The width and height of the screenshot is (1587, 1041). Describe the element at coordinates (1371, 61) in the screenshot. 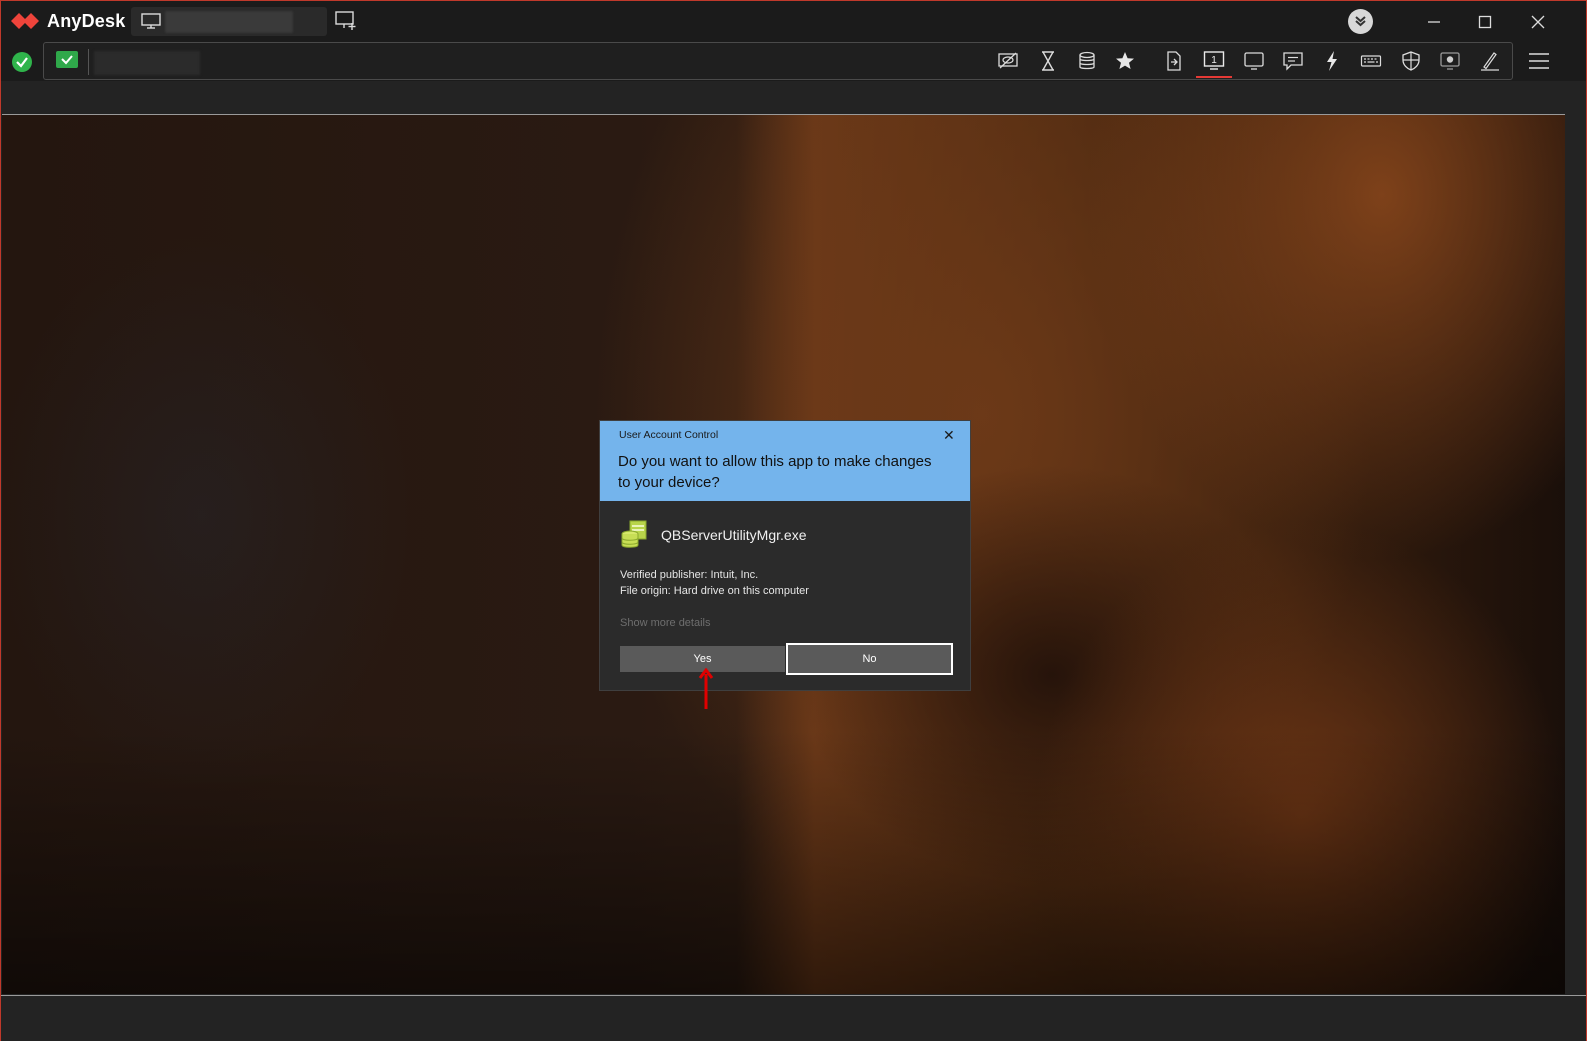

I see `keyboard-icon` at that location.